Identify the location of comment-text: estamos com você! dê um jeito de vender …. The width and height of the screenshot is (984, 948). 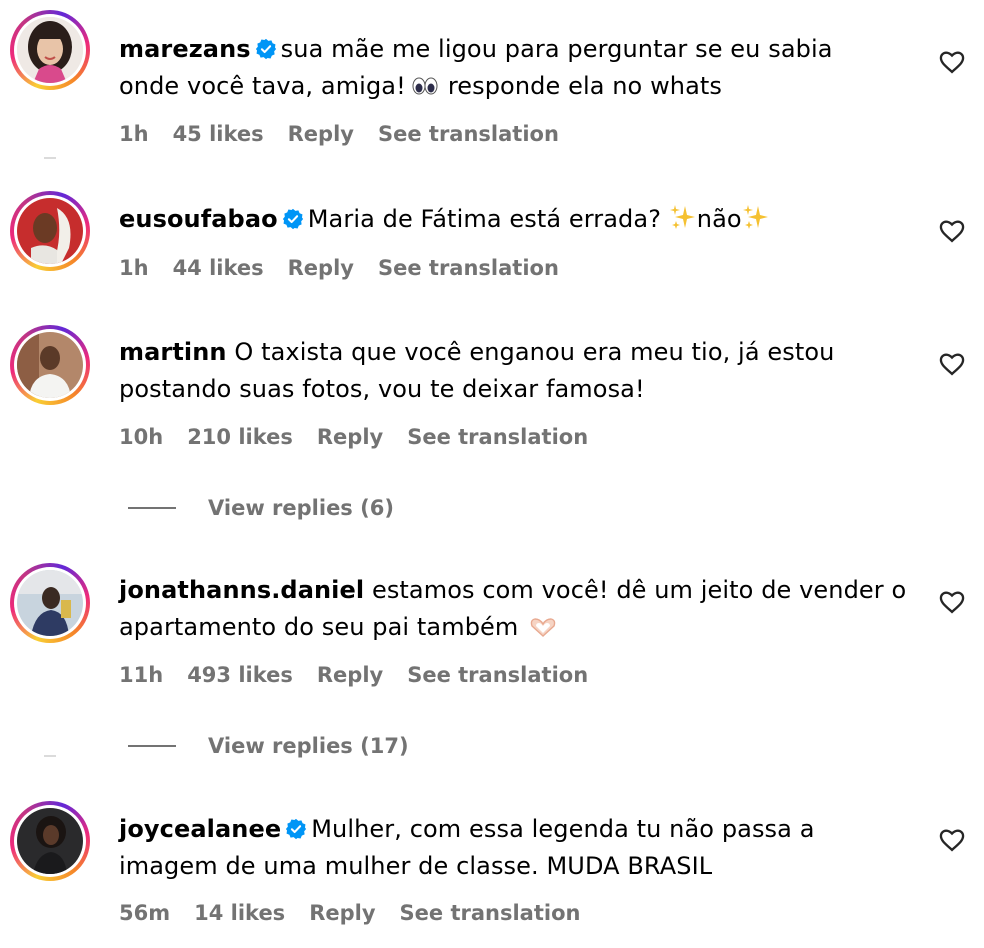
(639, 590).